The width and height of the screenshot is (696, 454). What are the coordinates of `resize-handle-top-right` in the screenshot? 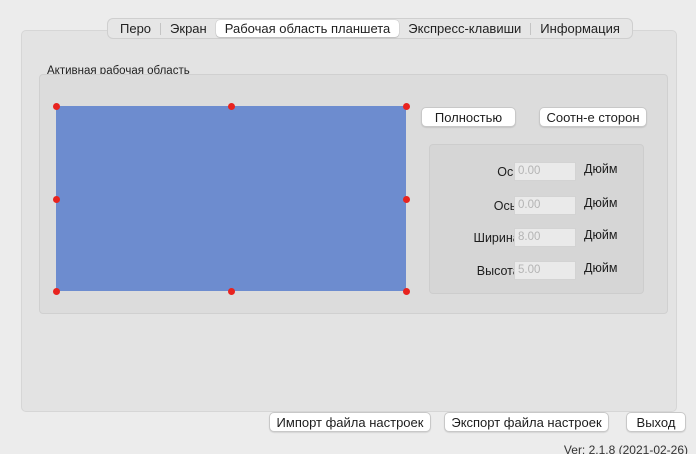 It's located at (406, 106).